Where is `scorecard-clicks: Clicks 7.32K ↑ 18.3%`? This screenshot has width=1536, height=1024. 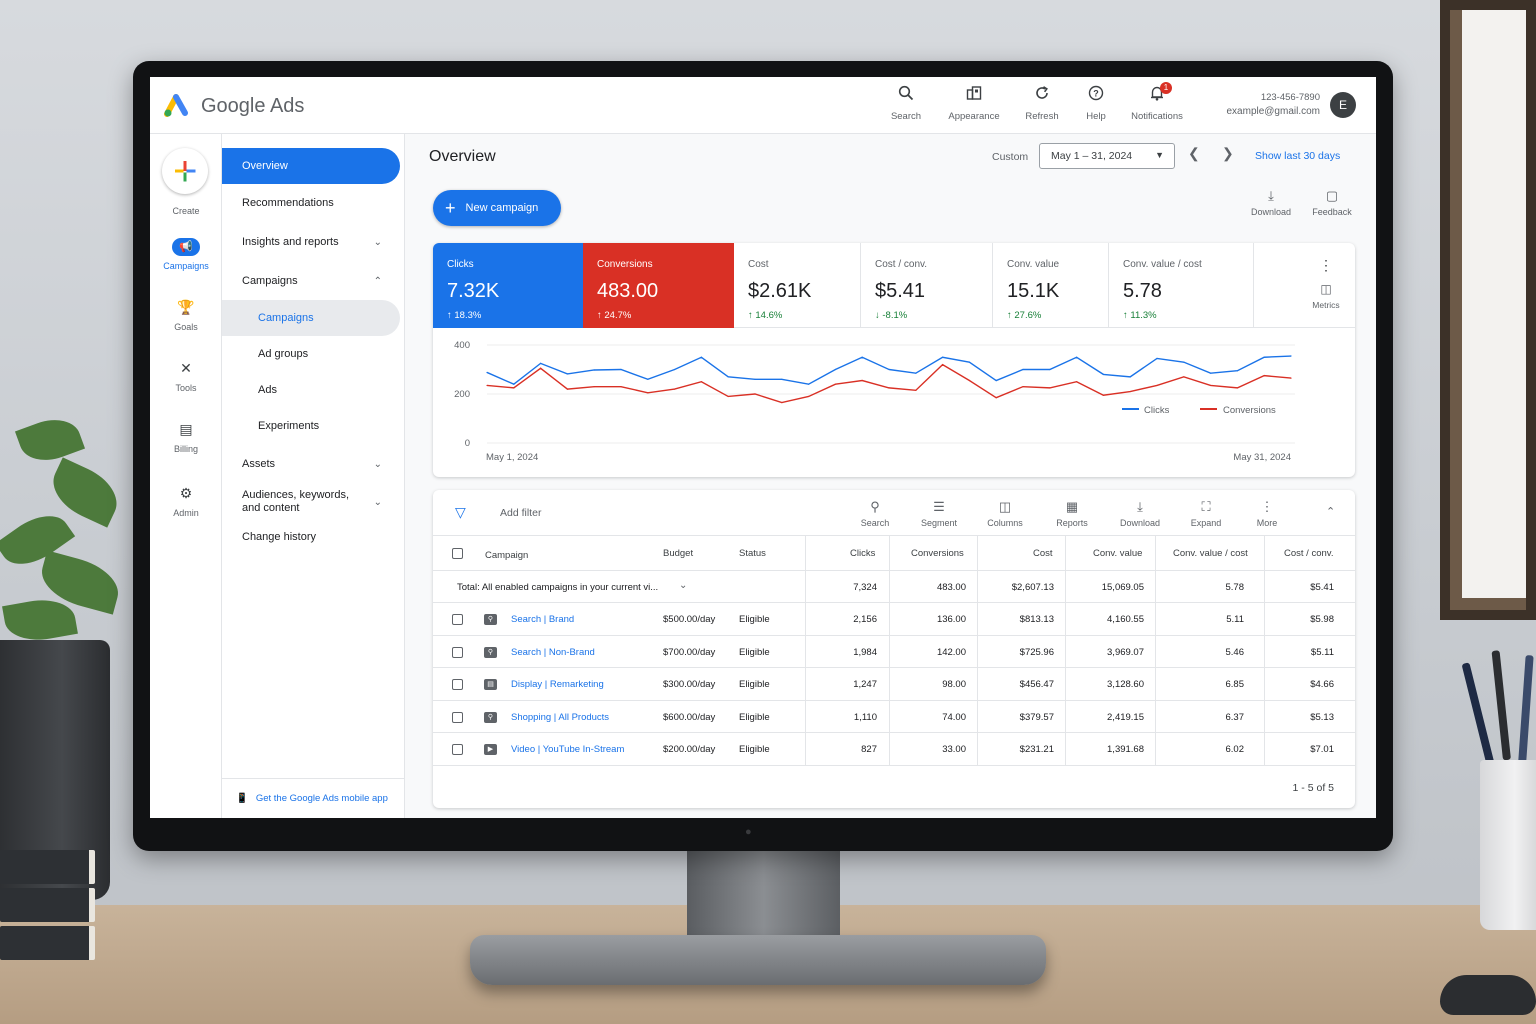
scorecard-clicks: Clicks 7.32K ↑ 18.3% is located at coordinates (508, 285).